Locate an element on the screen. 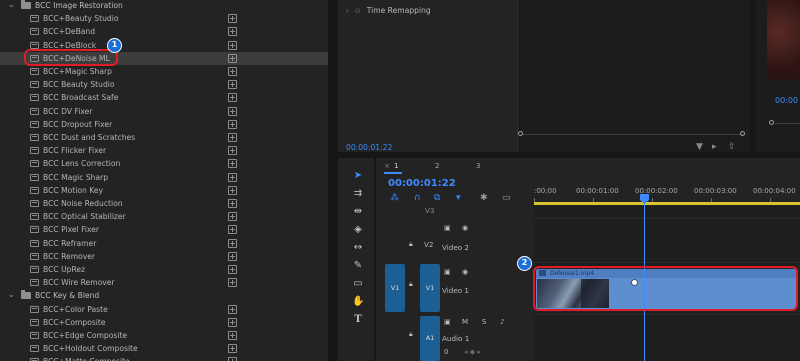  effect-item: BCC+Composite is located at coordinates (164, 322).